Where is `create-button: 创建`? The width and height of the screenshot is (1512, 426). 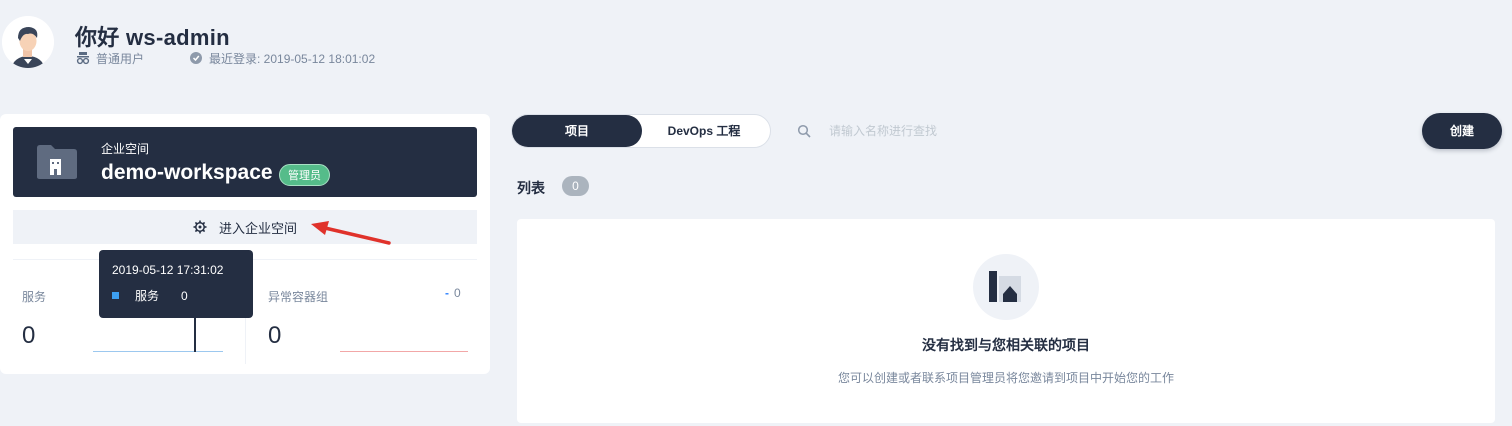 create-button: 创建 is located at coordinates (1462, 131).